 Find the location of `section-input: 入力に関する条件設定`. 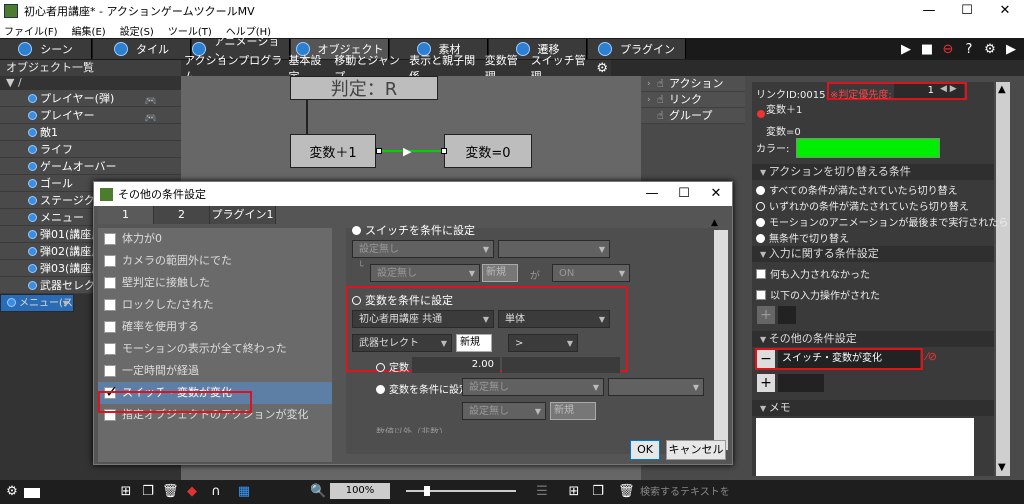

section-input: 入力に関する条件設定 is located at coordinates (873, 254).